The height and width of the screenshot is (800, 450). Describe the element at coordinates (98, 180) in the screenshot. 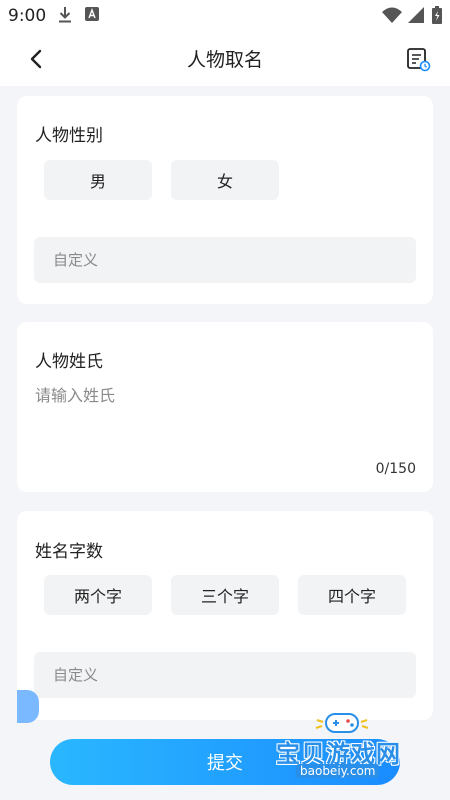

I see `gender-option-male: 男` at that location.